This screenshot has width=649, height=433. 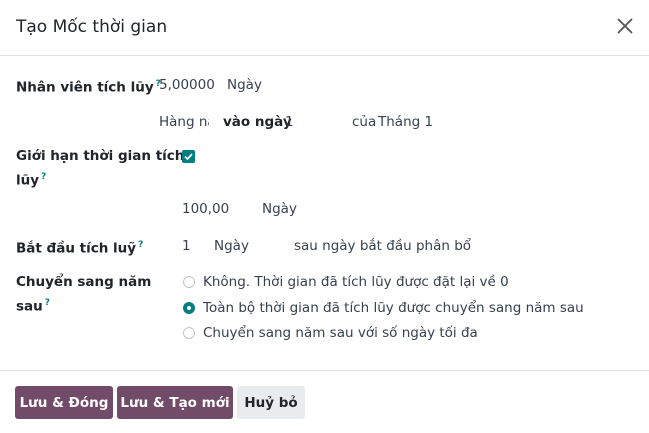 What do you see at coordinates (186, 246) in the screenshot?
I see `start-count-input: 1` at bounding box center [186, 246].